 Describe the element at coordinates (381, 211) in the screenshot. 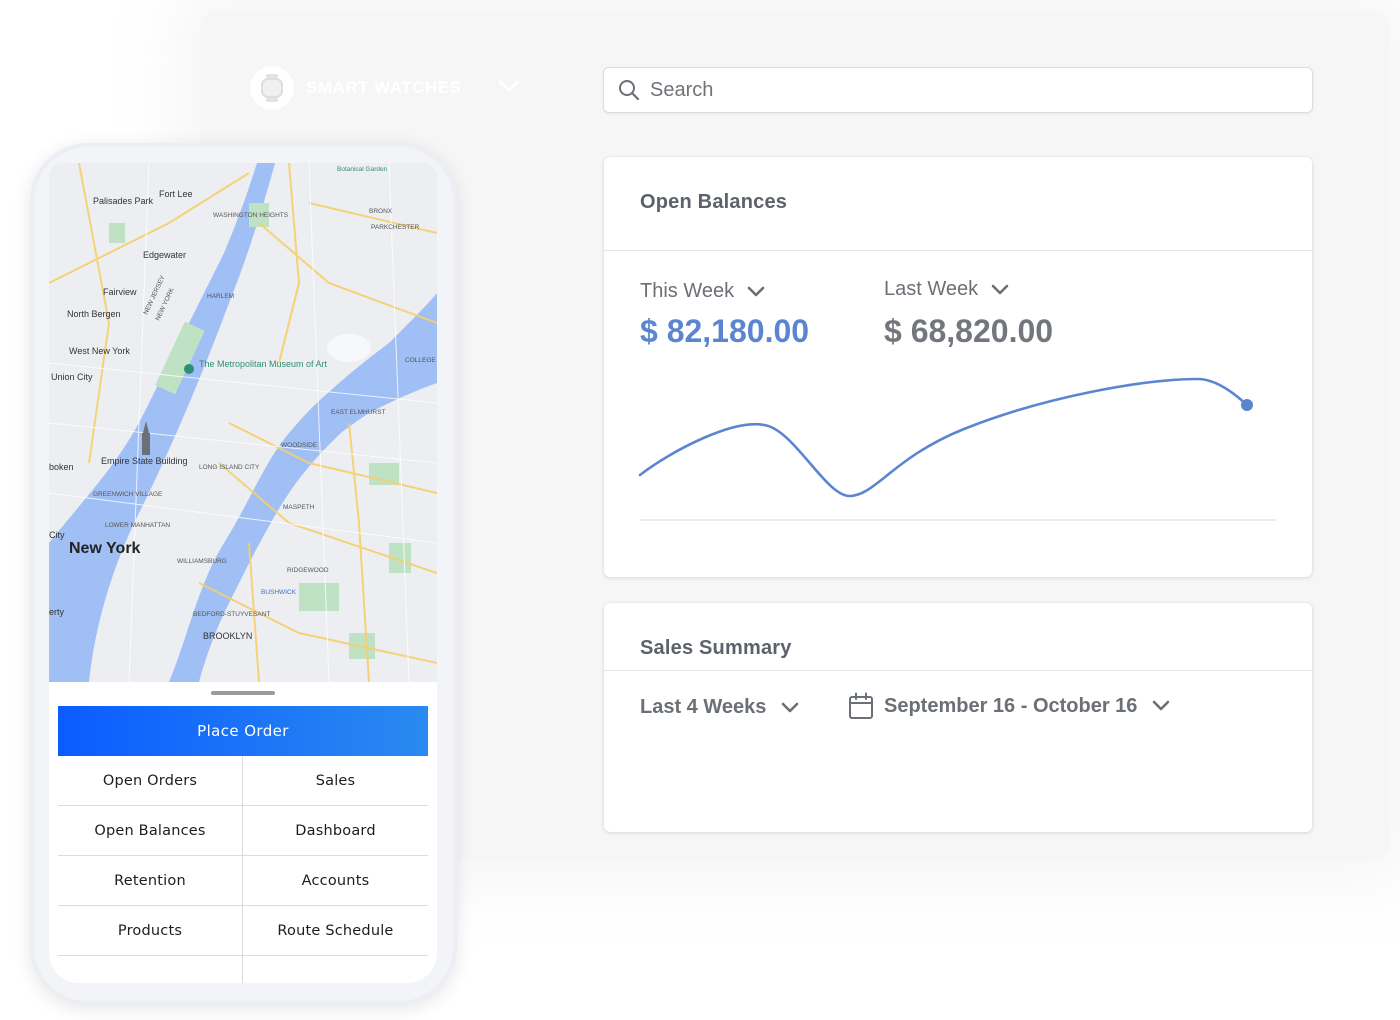

I see `map-label: BRONX` at that location.